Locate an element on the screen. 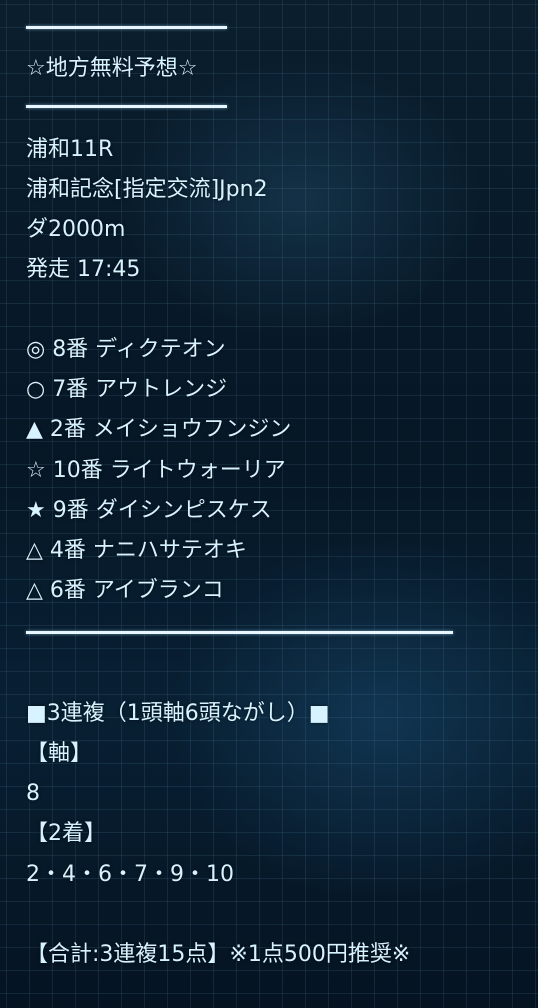  pick-item: △ 6番 アイブランコ is located at coordinates (125, 590).